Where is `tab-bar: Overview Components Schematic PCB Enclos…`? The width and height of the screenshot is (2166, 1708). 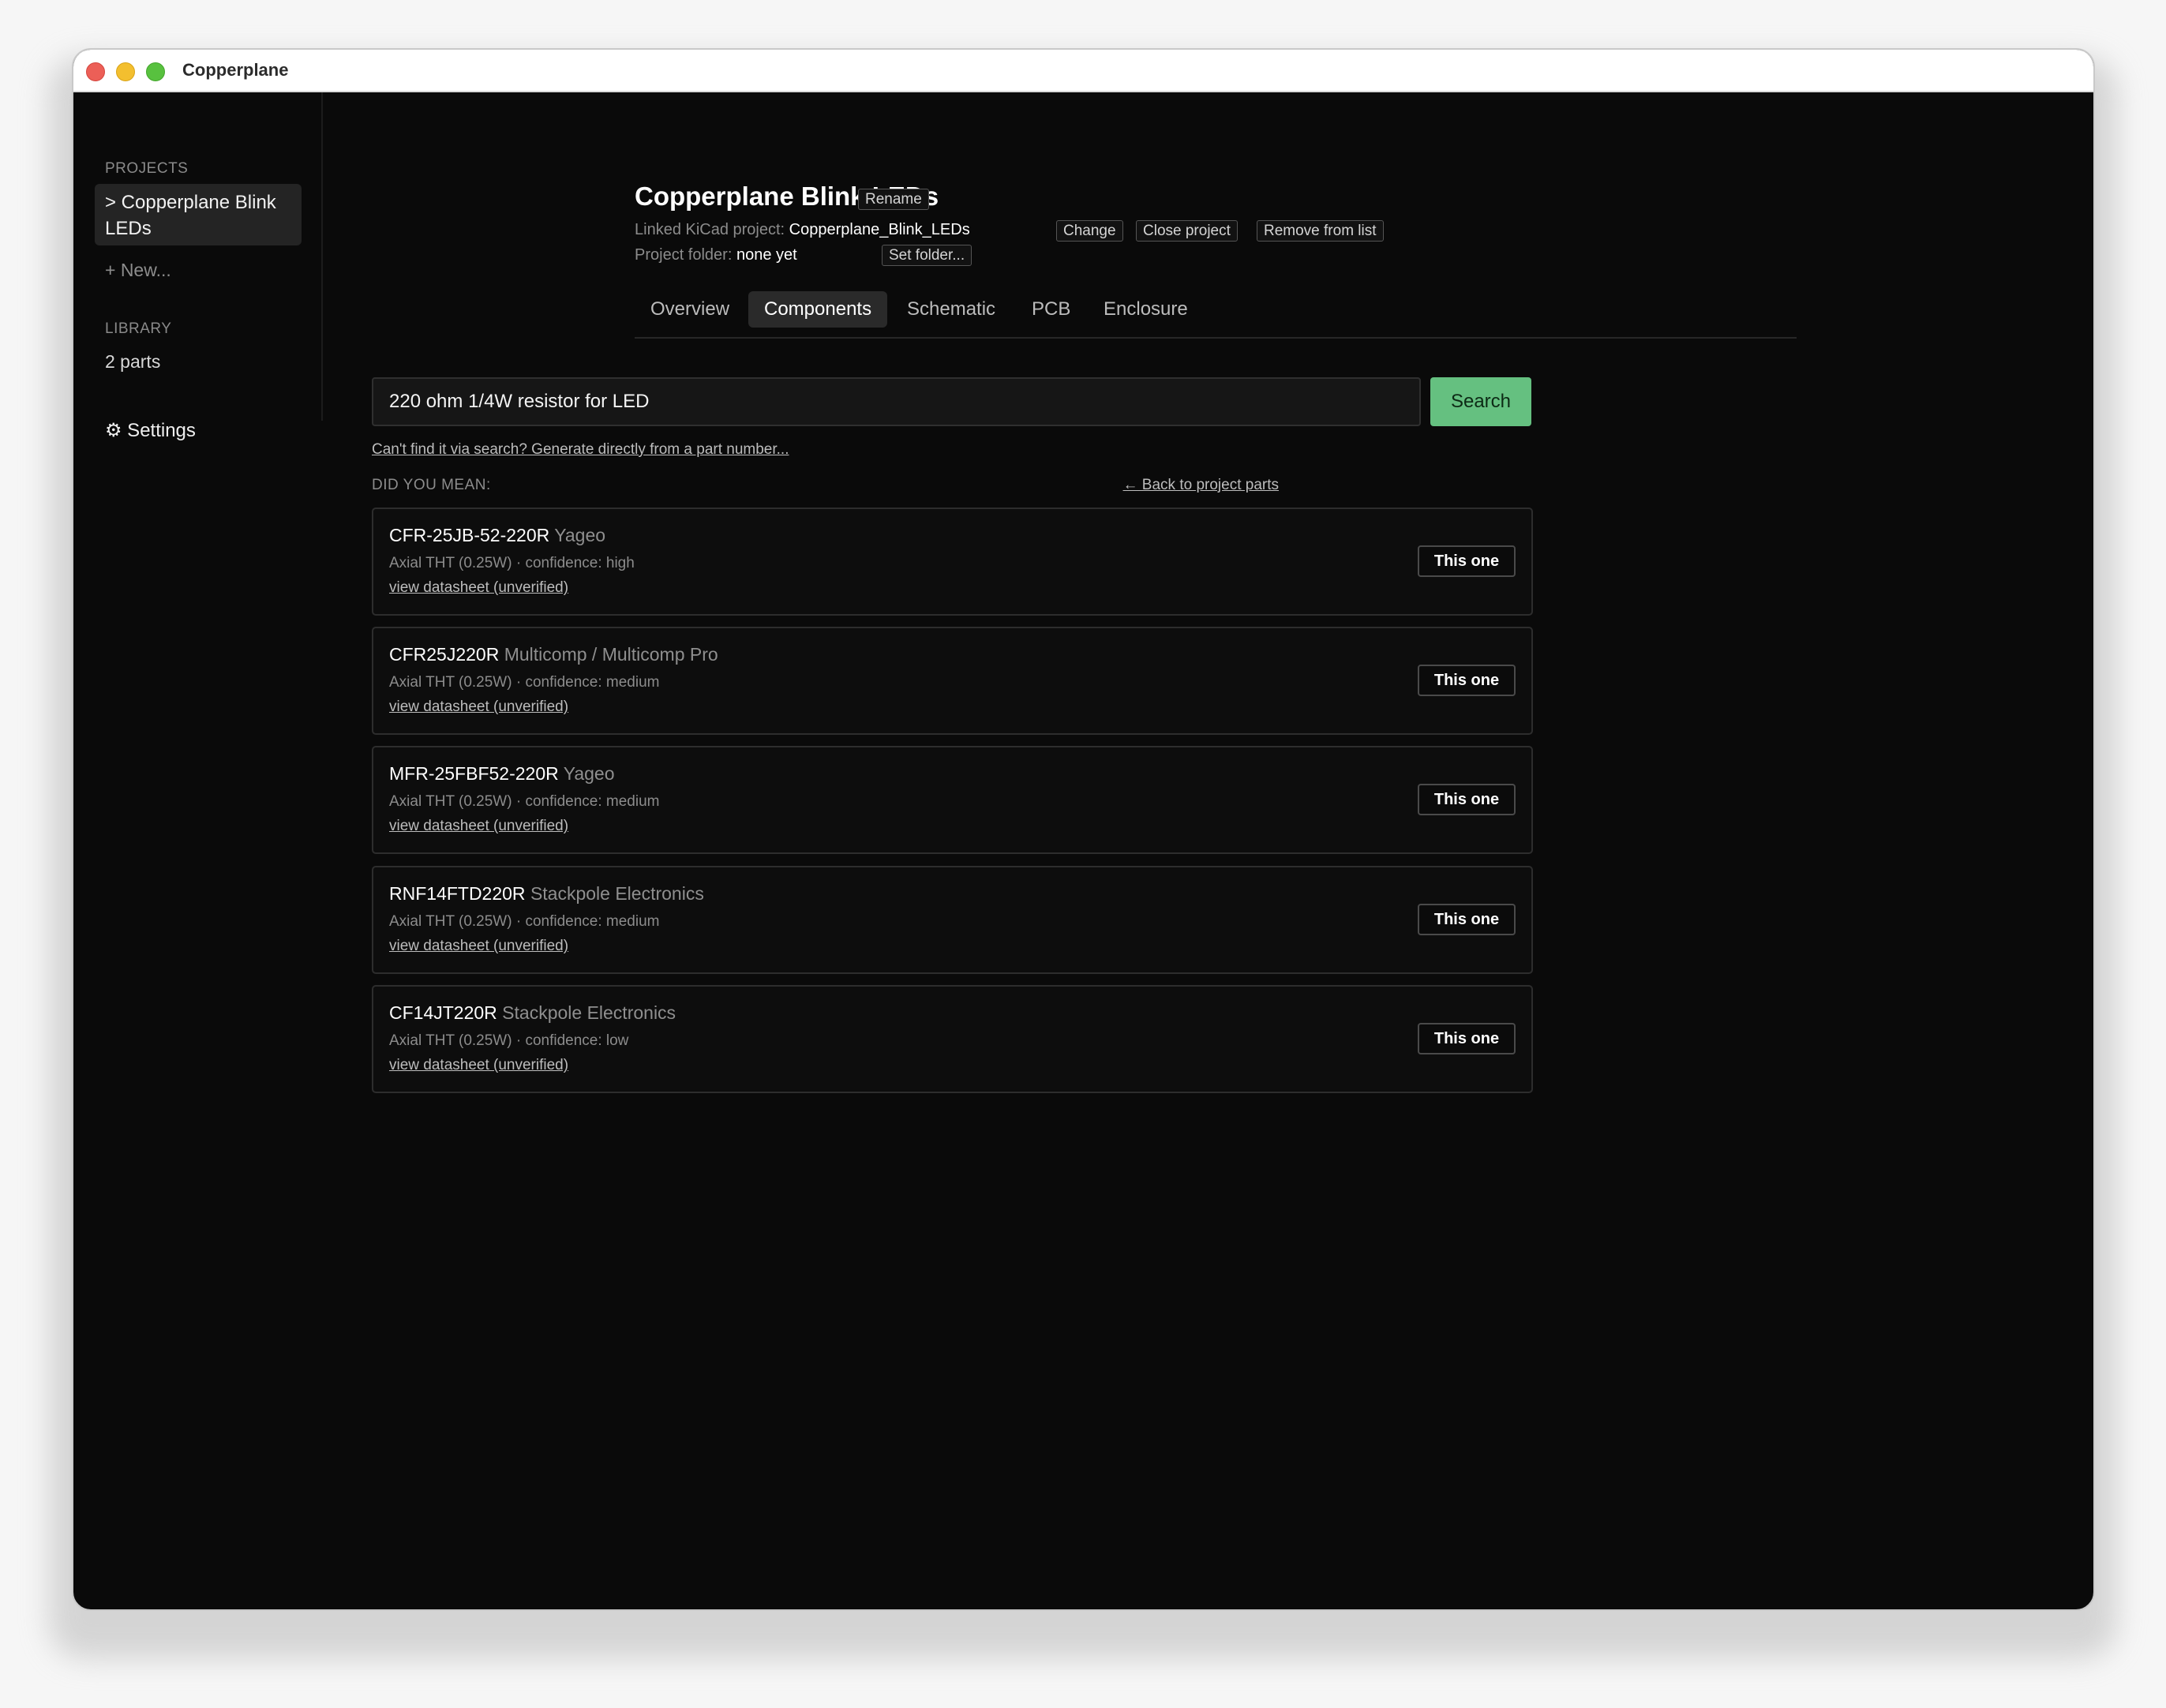 tab-bar: Overview Components Schematic PCB Enclos… is located at coordinates (1216, 315).